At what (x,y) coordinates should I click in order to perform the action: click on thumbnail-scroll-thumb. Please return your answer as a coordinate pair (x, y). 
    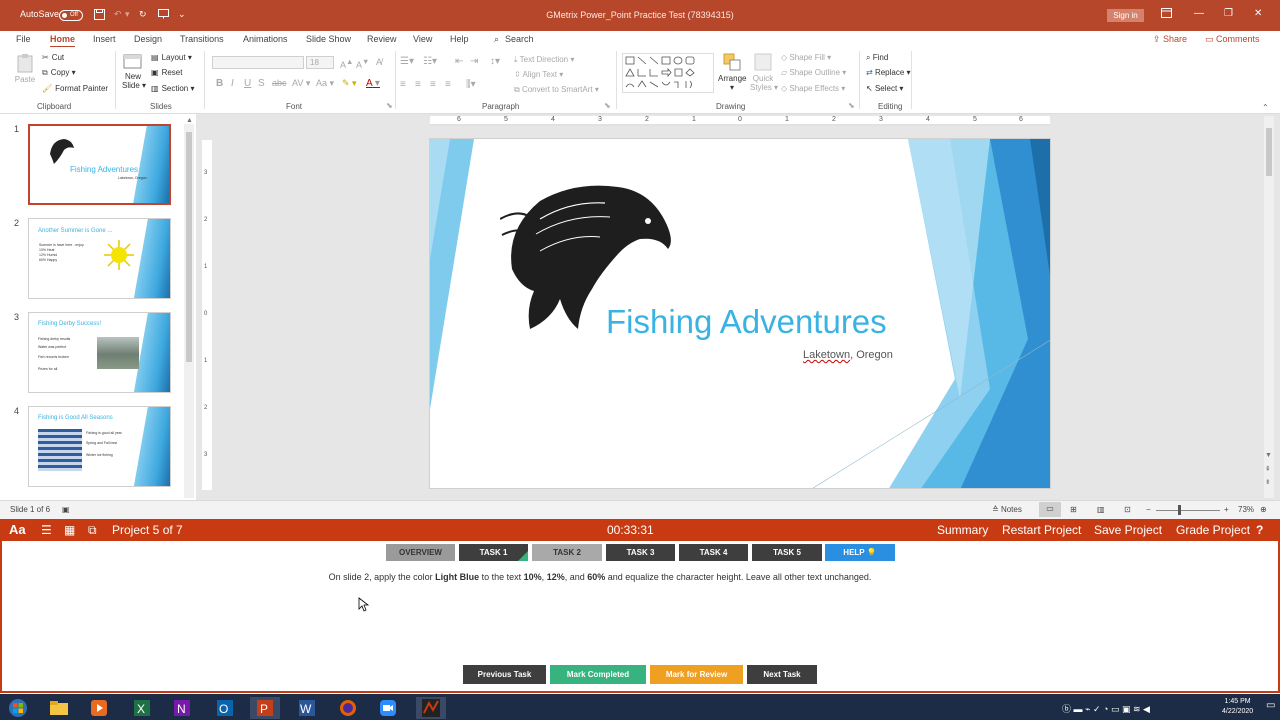
    Looking at the image, I should click on (189, 247).